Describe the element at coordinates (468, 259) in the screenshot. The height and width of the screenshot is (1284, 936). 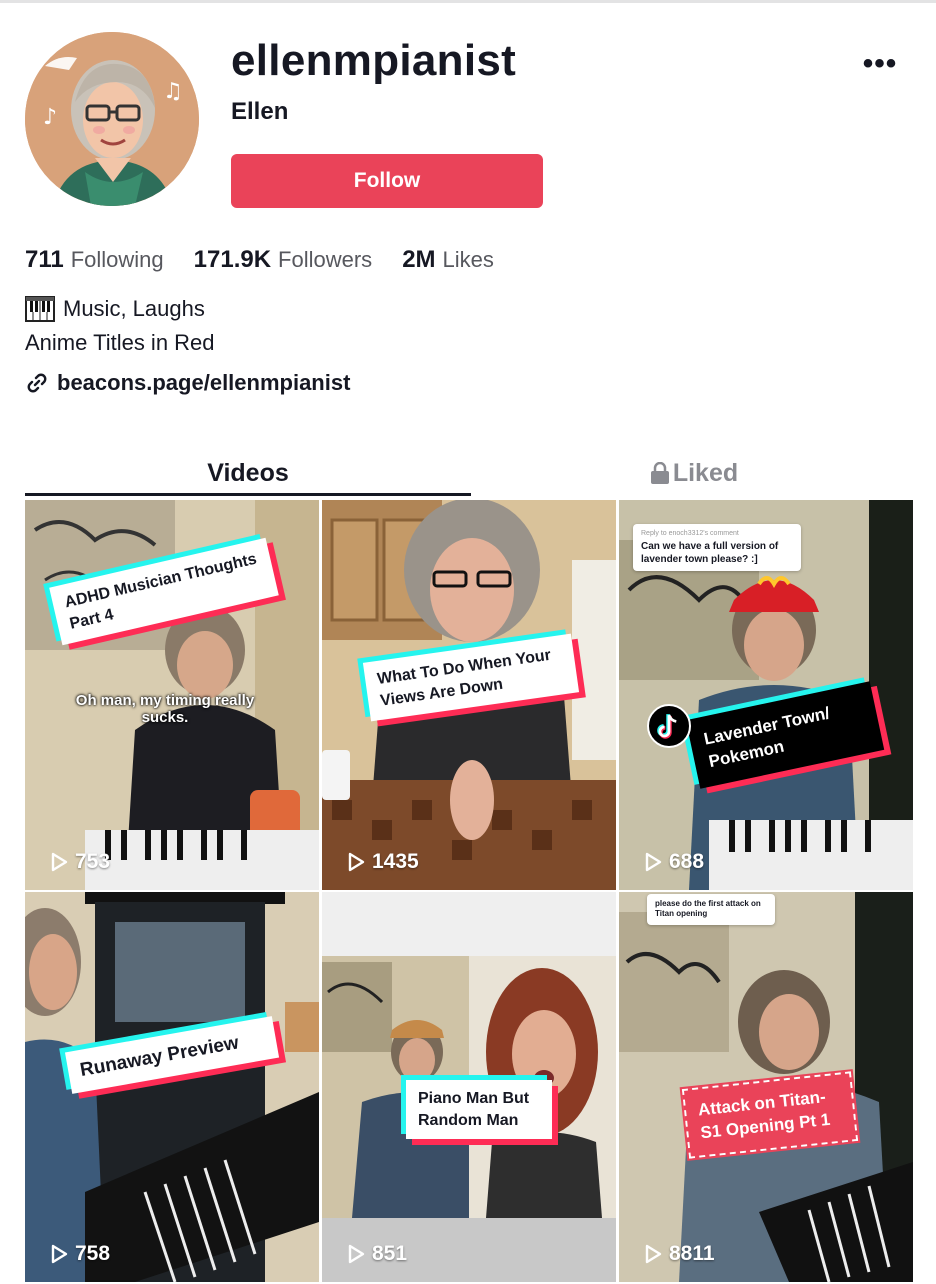
I see `likes-label: Likes` at that location.